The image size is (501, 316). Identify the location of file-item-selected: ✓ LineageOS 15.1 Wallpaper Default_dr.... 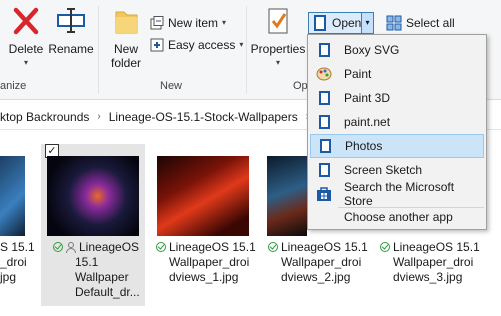
(93, 225).